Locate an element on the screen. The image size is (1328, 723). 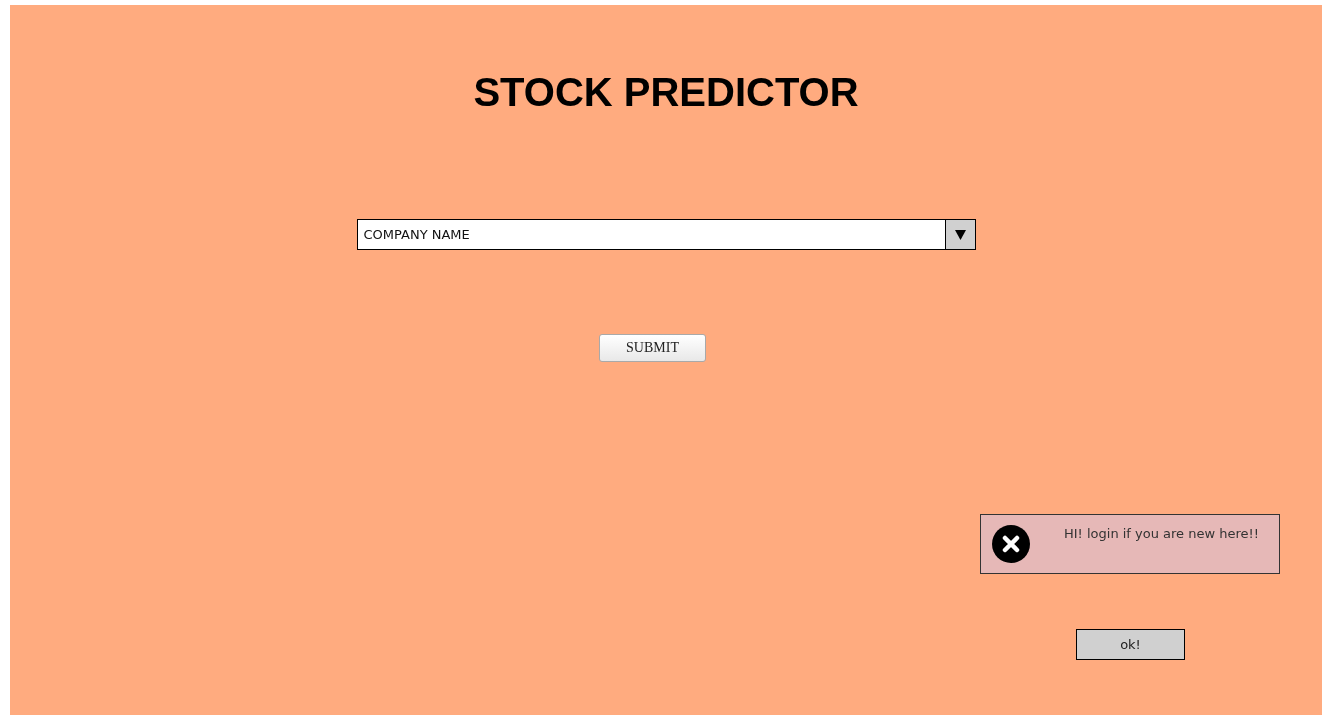
close-icon is located at coordinates (1011, 544).